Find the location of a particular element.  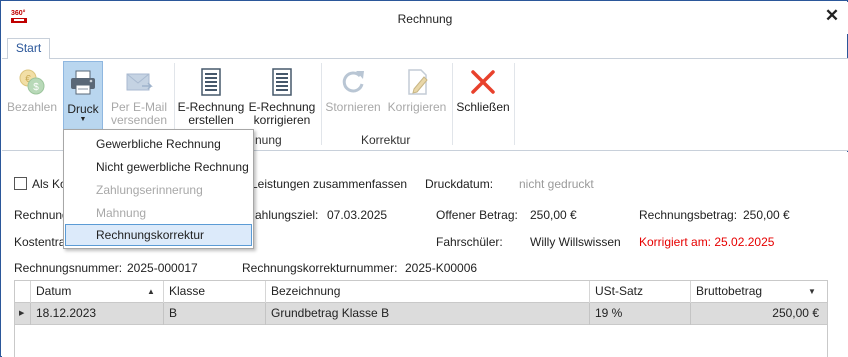

stornieren-label: Stornieren is located at coordinates (353, 107).